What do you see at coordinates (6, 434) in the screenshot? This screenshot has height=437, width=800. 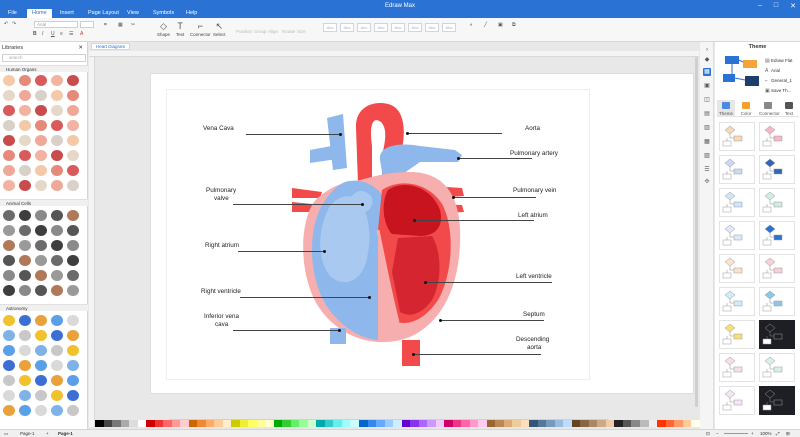 I see `page-layout-icon: ▭` at bounding box center [6, 434].